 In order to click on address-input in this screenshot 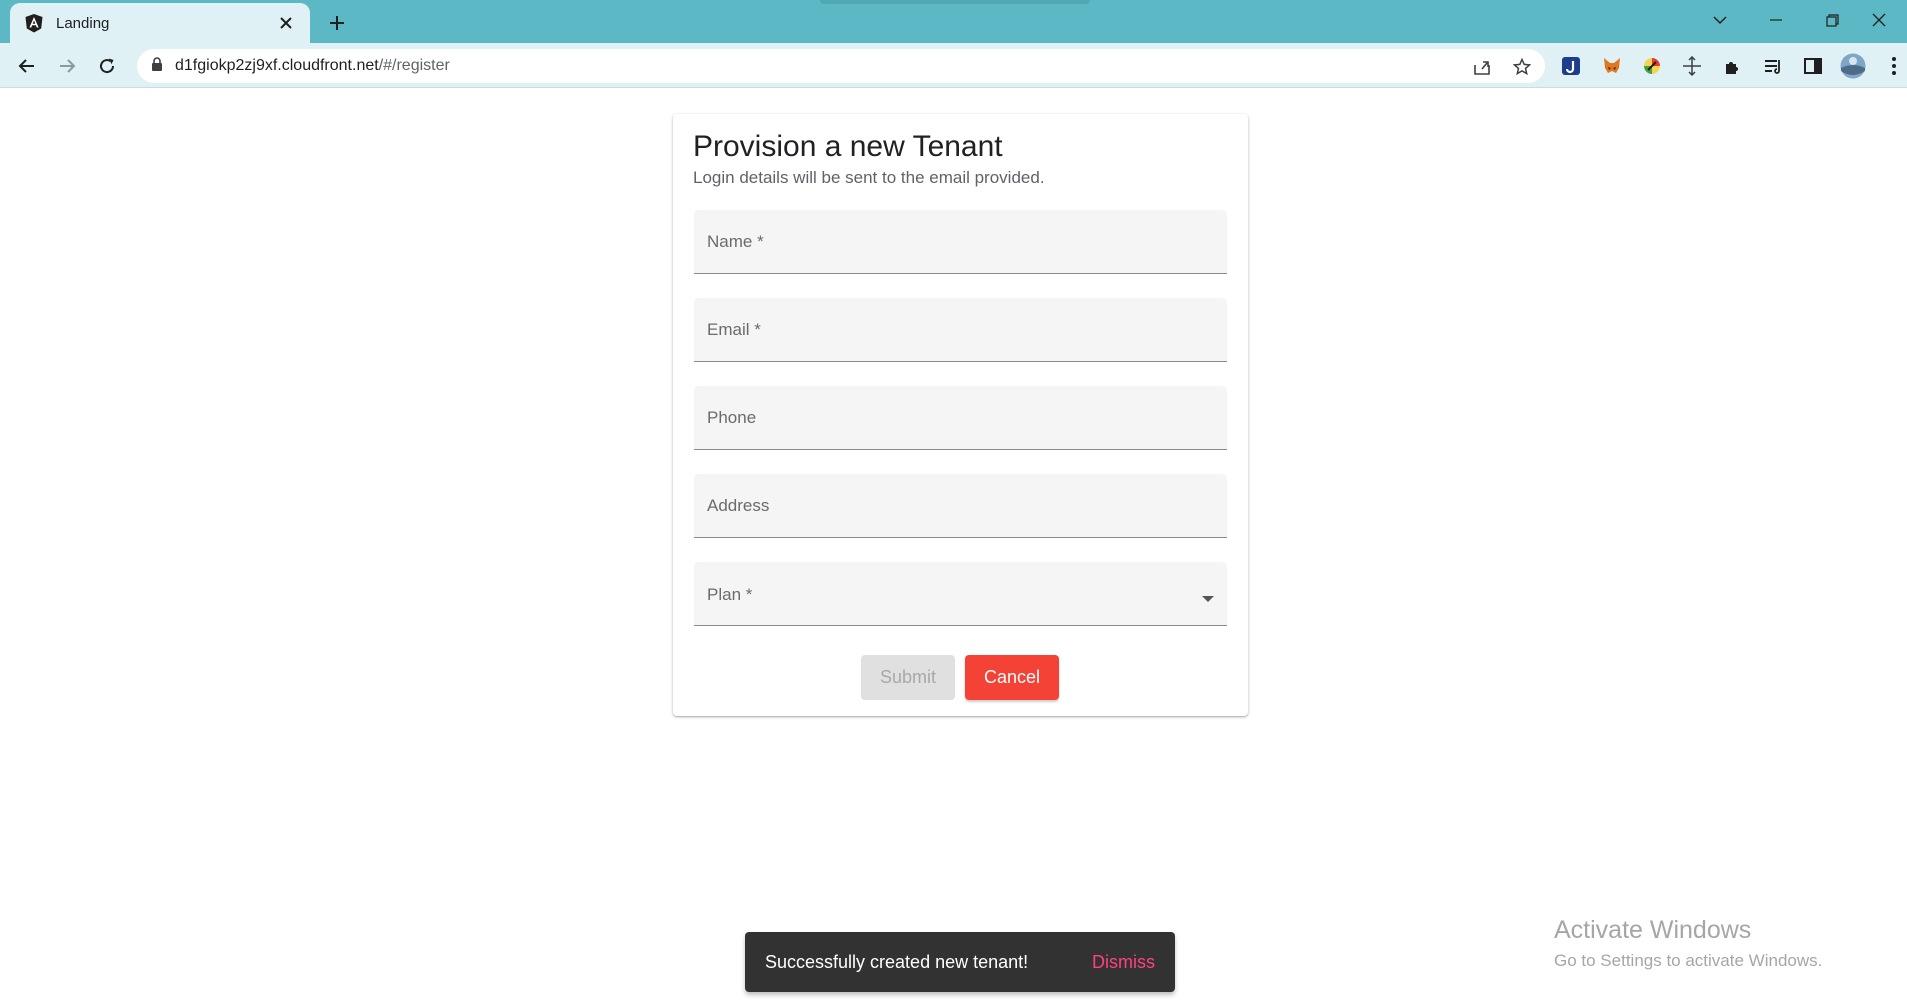, I will do `click(960, 505)`.